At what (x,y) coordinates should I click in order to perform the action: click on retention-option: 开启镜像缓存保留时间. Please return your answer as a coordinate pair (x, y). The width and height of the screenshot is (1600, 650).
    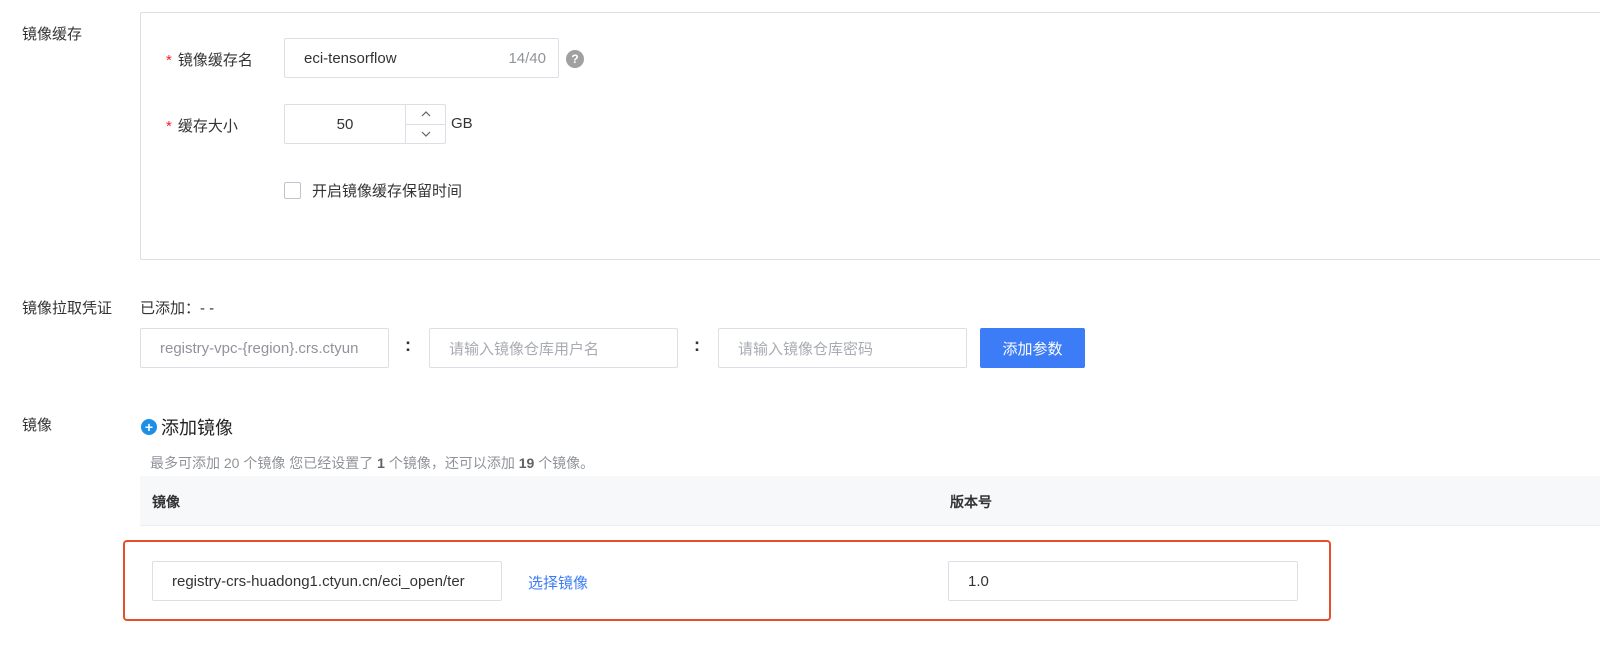
    Looking at the image, I should click on (373, 190).